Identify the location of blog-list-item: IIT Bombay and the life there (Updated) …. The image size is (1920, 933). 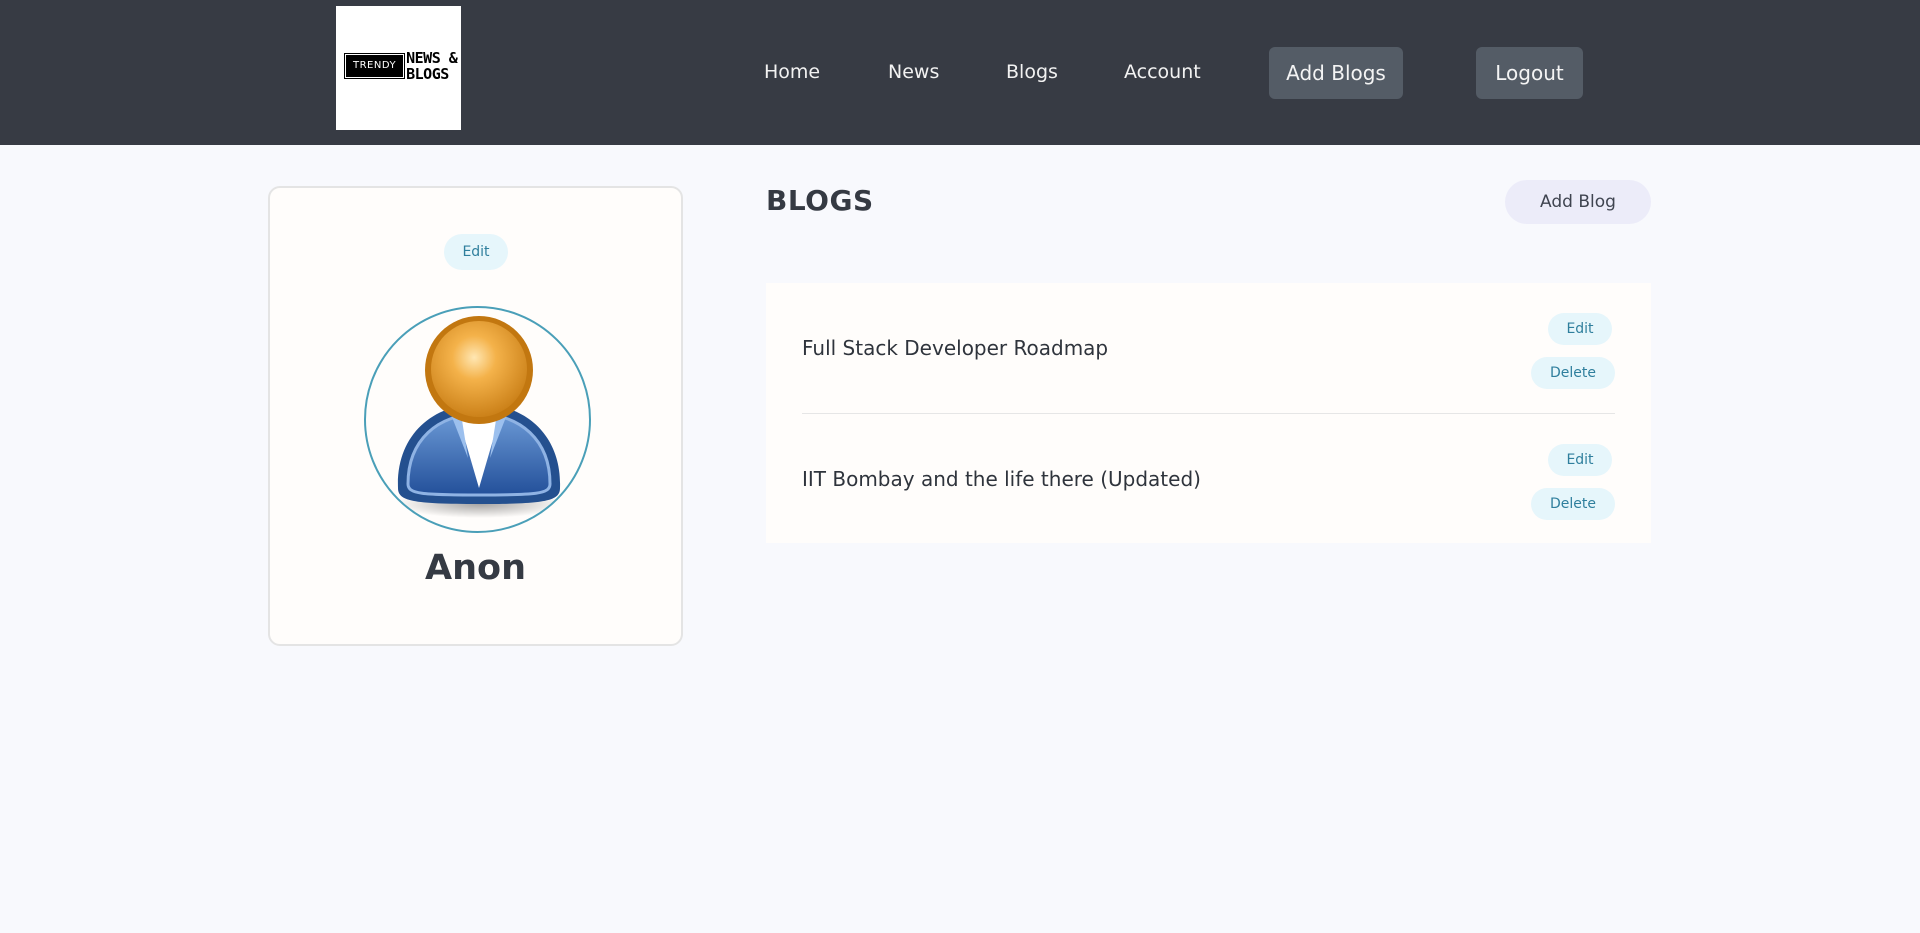
(1208, 478).